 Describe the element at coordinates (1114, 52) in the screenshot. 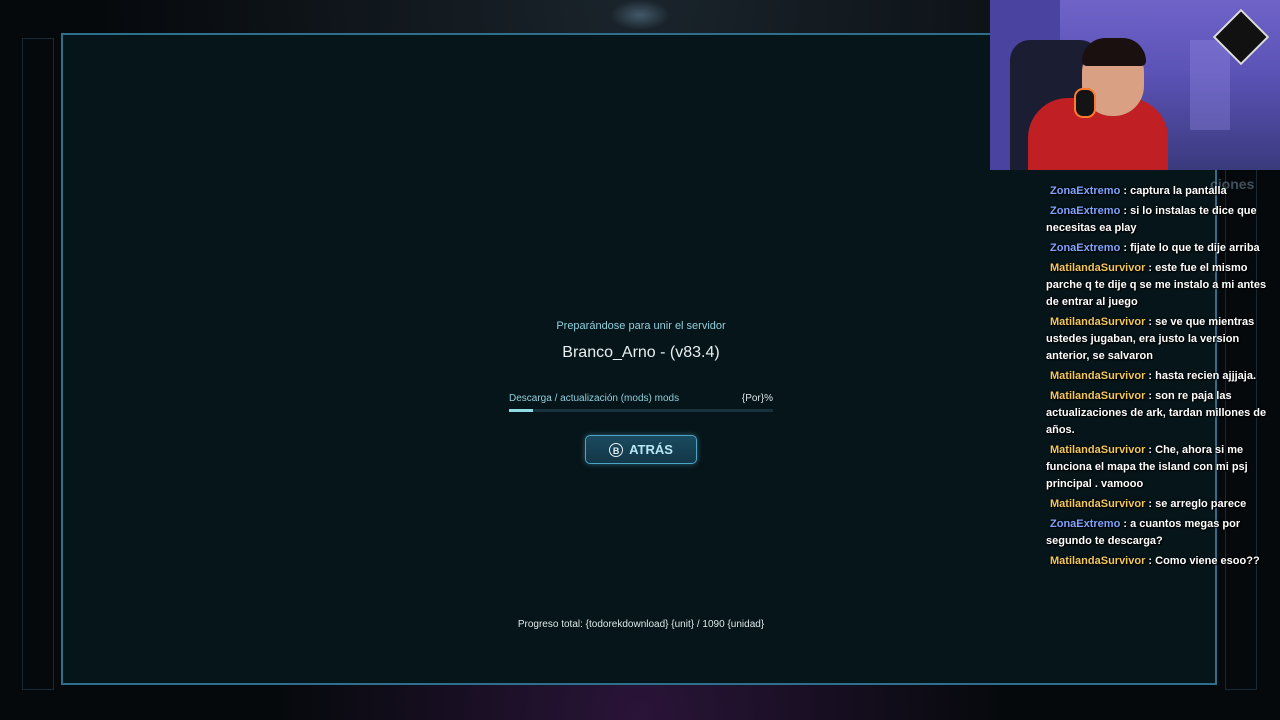

I see `webcam-person-hair` at that location.